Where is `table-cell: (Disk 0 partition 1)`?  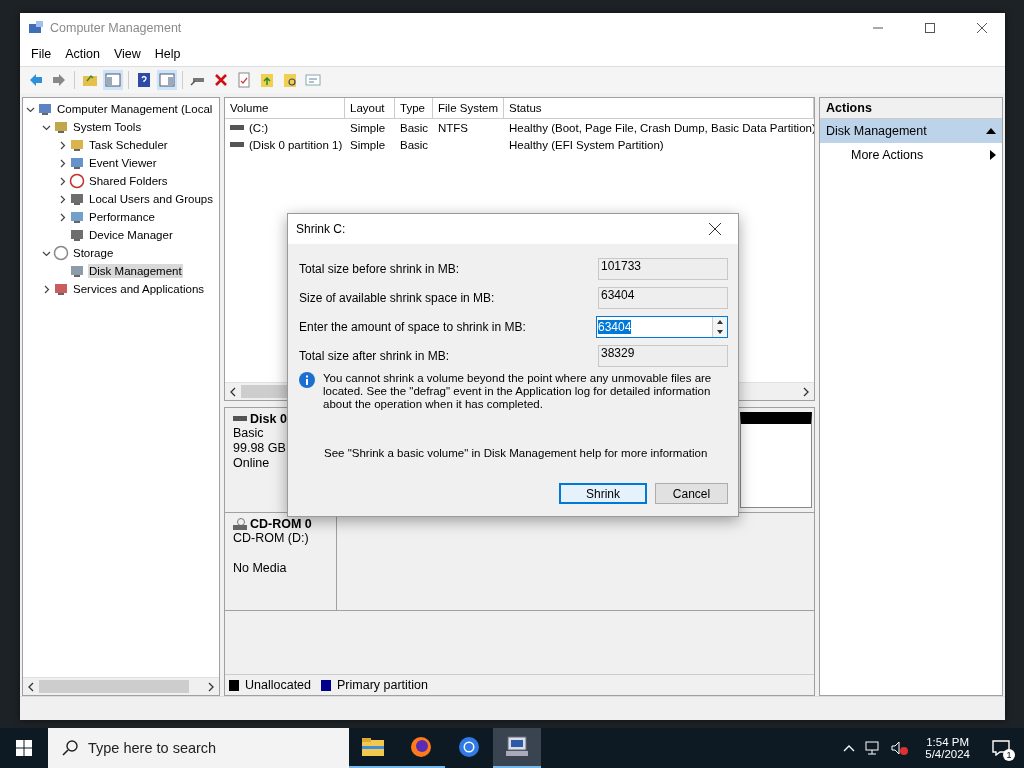
table-cell: (Disk 0 partition 1) is located at coordinates (296, 144).